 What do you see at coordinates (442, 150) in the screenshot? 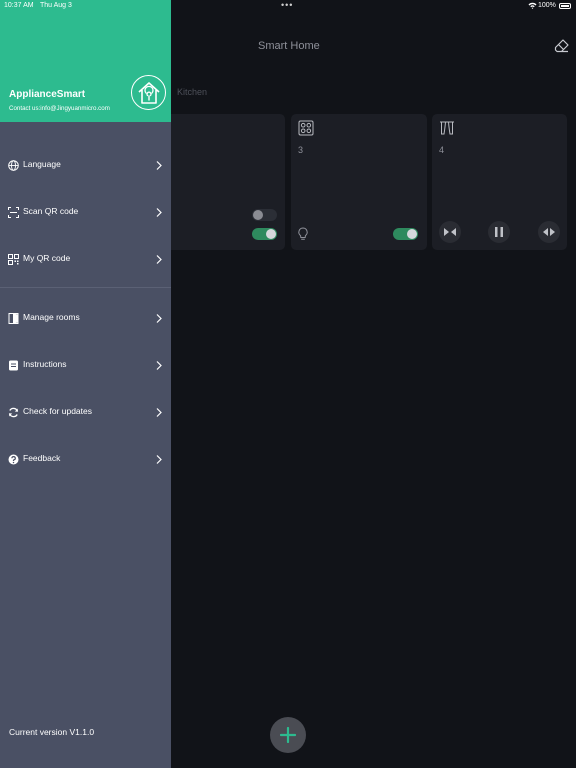
I see `device-number: 4` at bounding box center [442, 150].